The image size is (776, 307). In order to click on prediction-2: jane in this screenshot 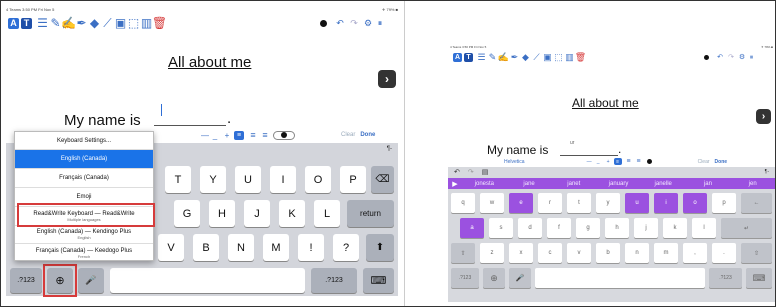, I will do `click(529, 184)`.